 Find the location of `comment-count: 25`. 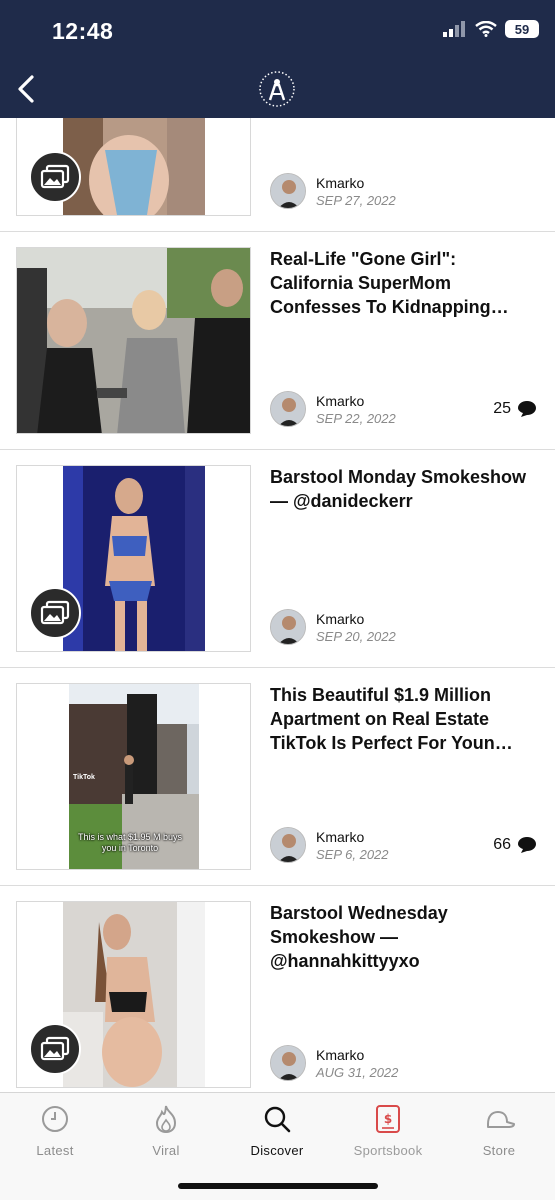

comment-count: 25 is located at coordinates (515, 409).